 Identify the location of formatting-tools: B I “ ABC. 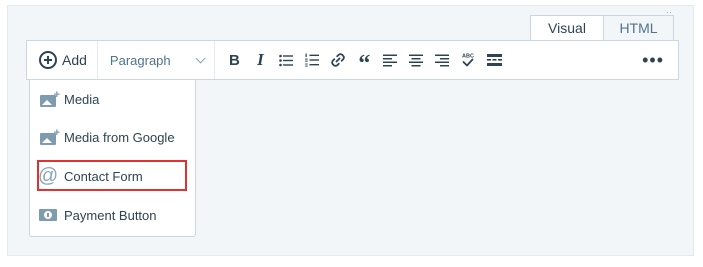
(362, 60).